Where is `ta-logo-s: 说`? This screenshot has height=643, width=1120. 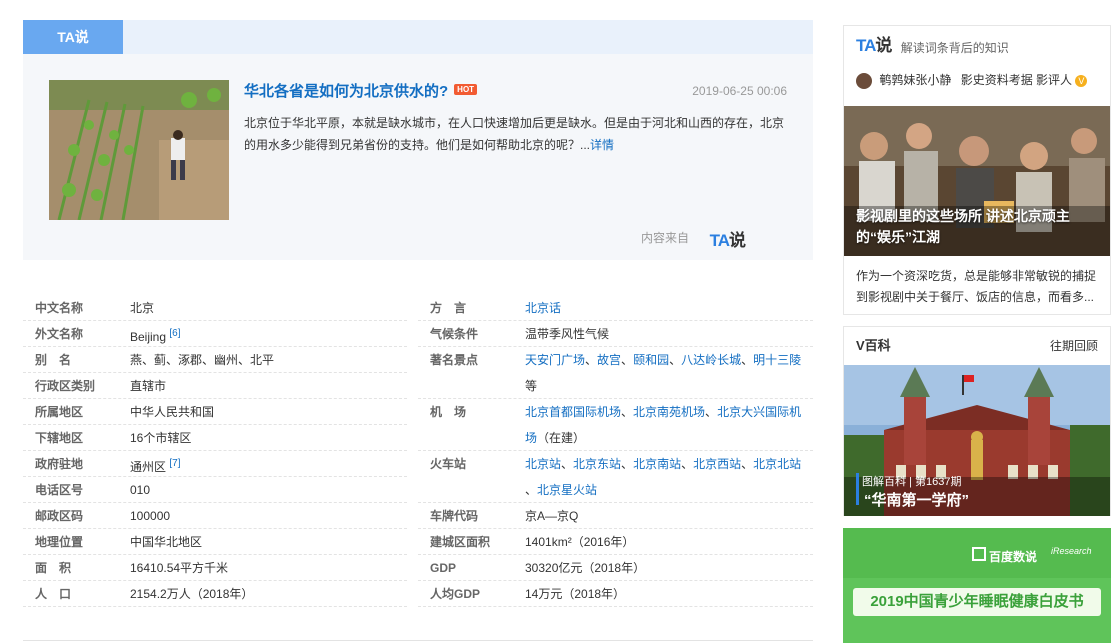 ta-logo-s: 说 is located at coordinates (737, 240).